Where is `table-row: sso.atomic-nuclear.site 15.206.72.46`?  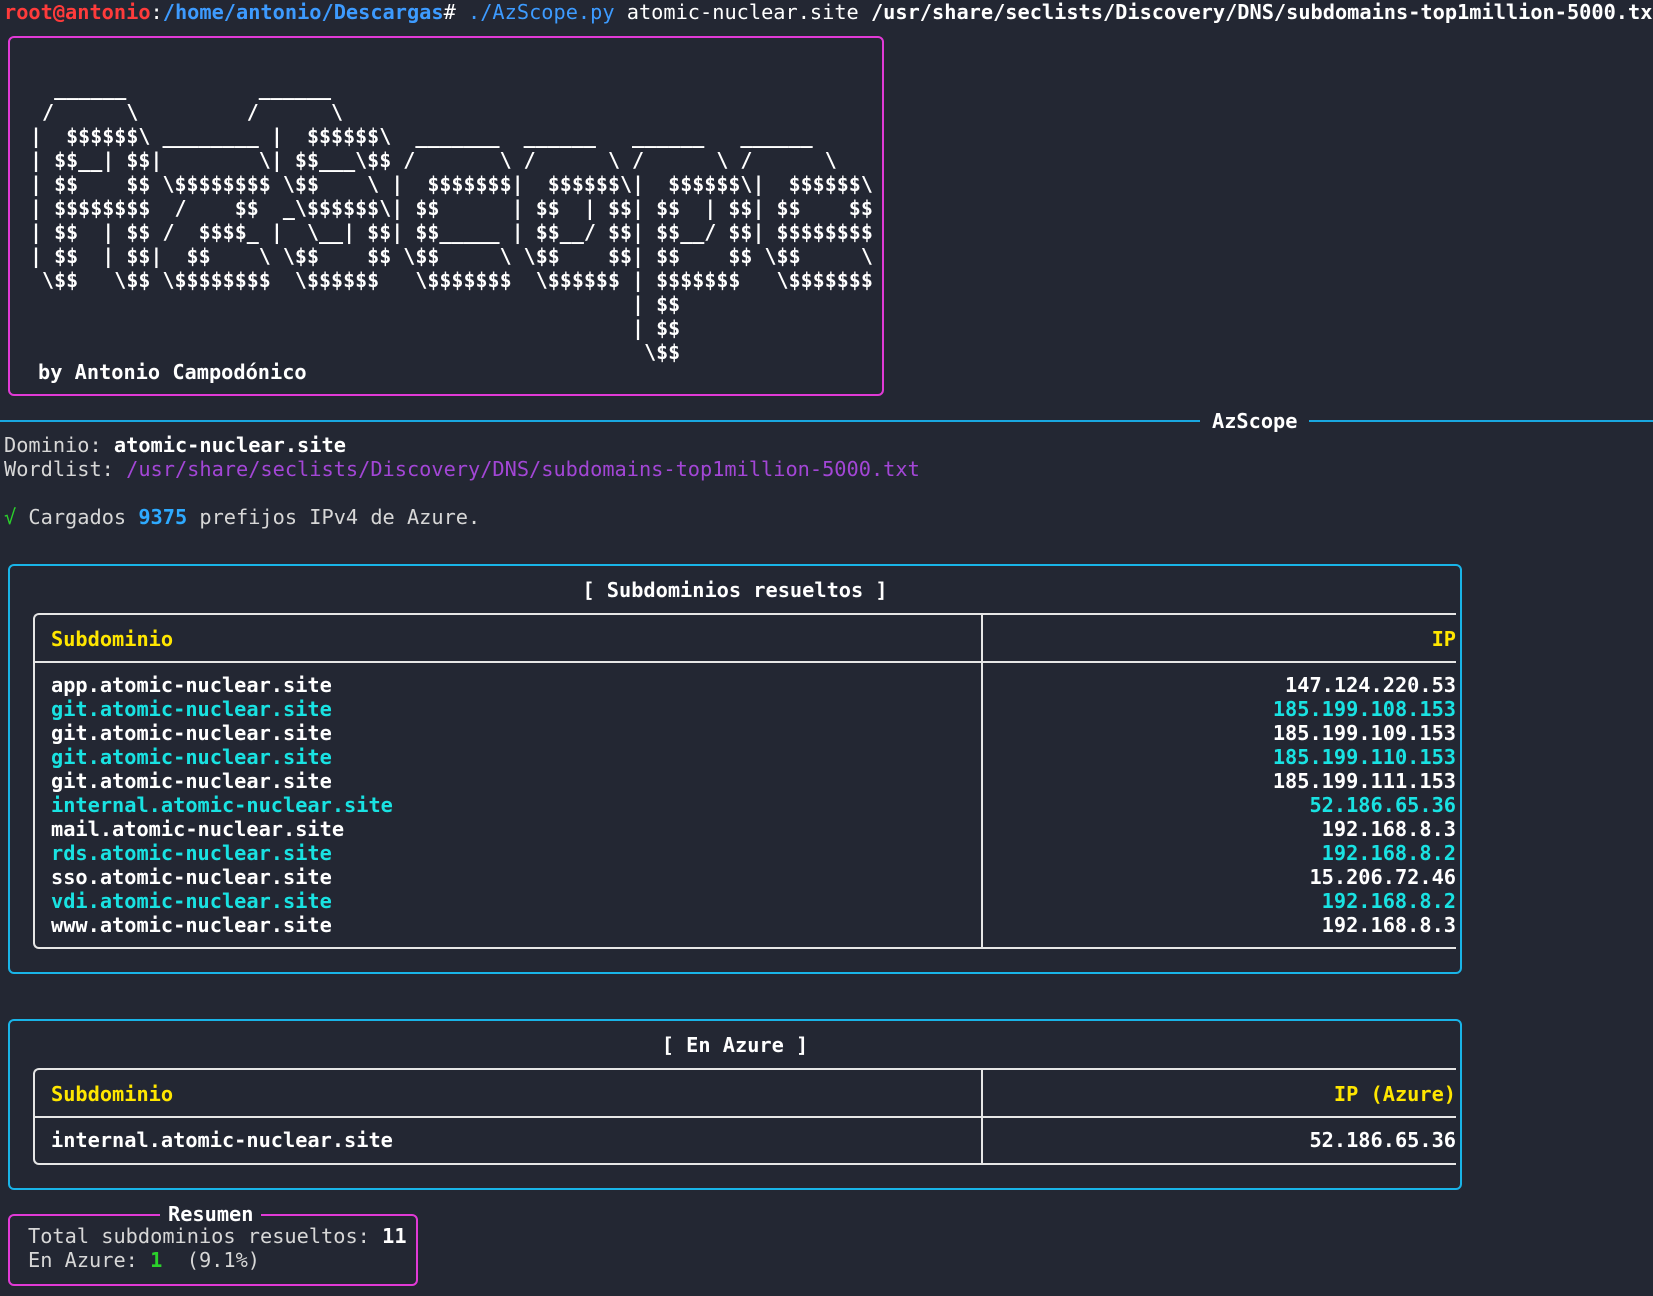
table-row: sso.atomic-nuclear.site 15.206.72.46 is located at coordinates (745, 877).